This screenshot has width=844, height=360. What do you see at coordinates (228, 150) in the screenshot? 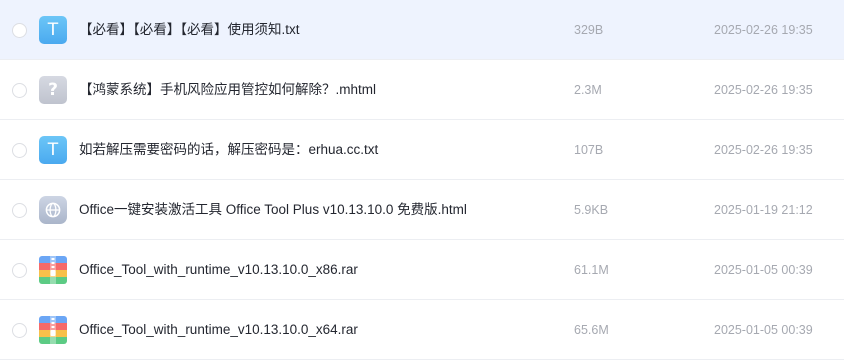
I see `file-name: 如若解压需要密码的话，解压密码是：erhua.cc.txt` at bounding box center [228, 150].